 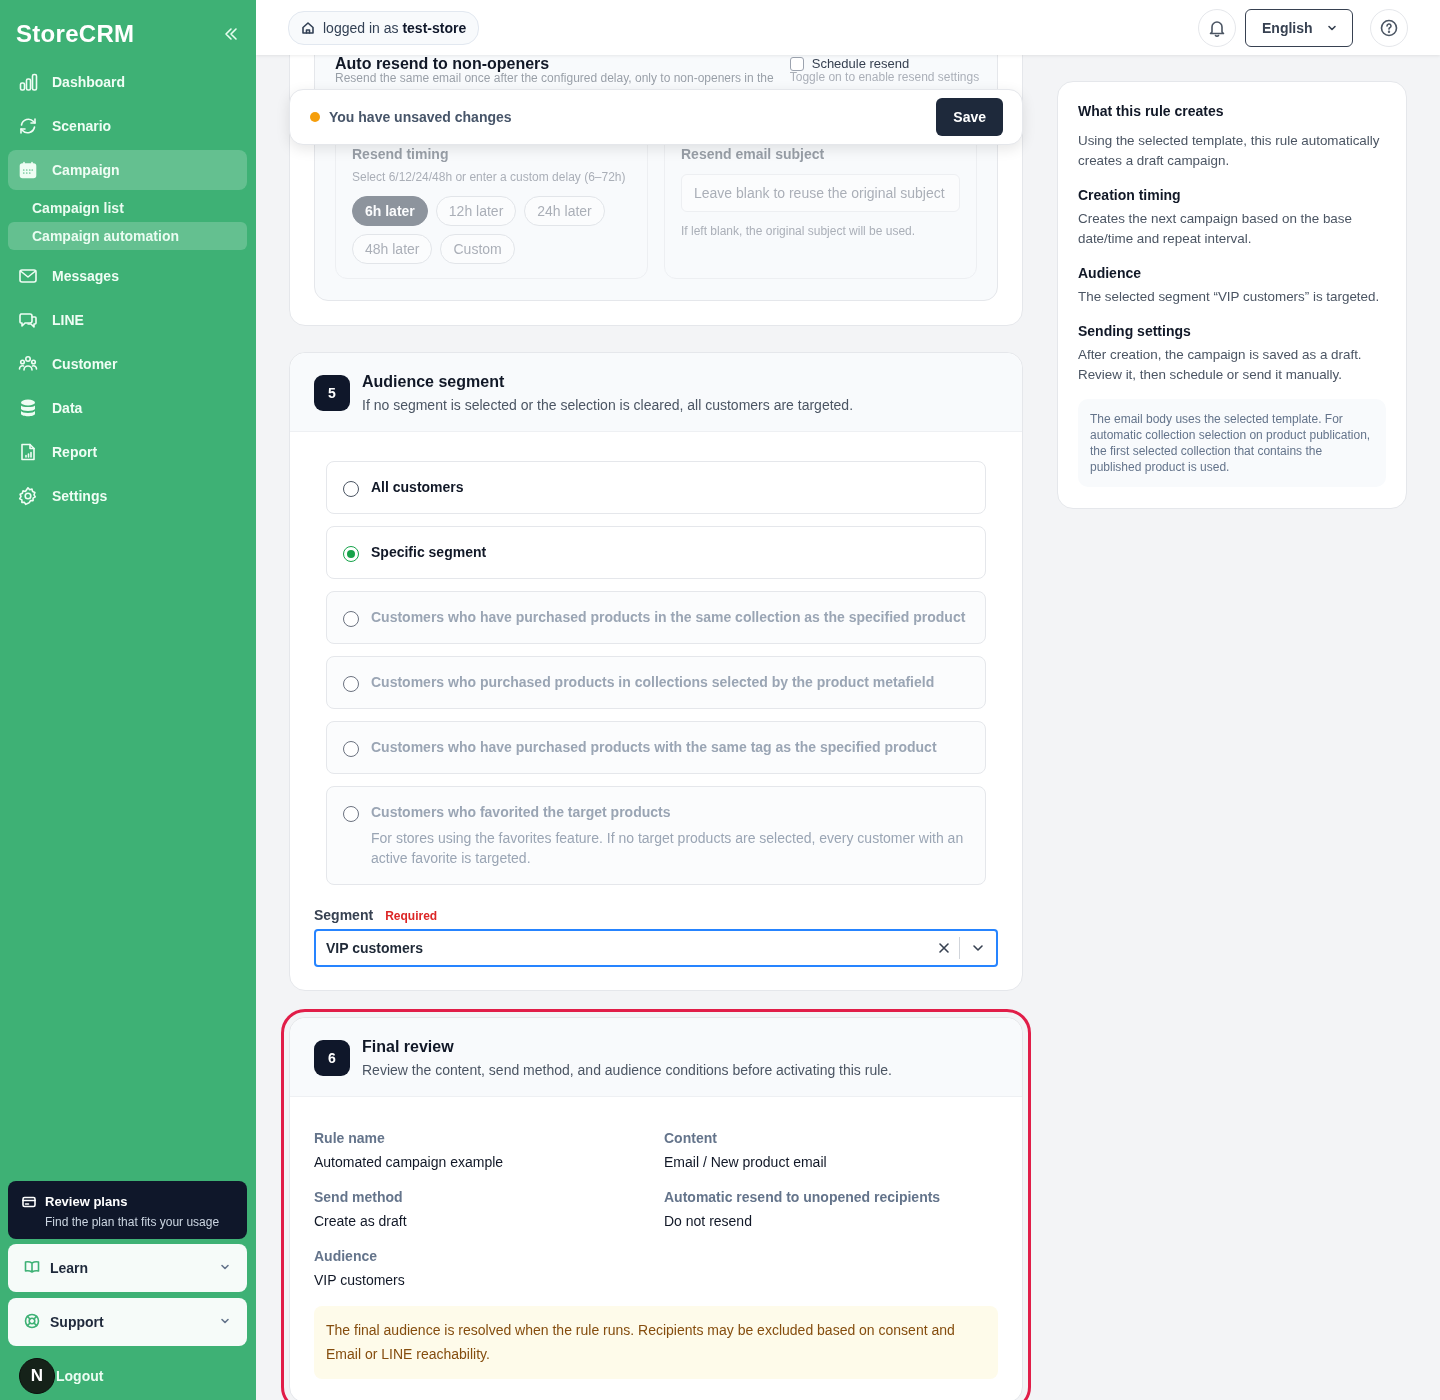 I want to click on help-icon, so click(x=1389, y=27).